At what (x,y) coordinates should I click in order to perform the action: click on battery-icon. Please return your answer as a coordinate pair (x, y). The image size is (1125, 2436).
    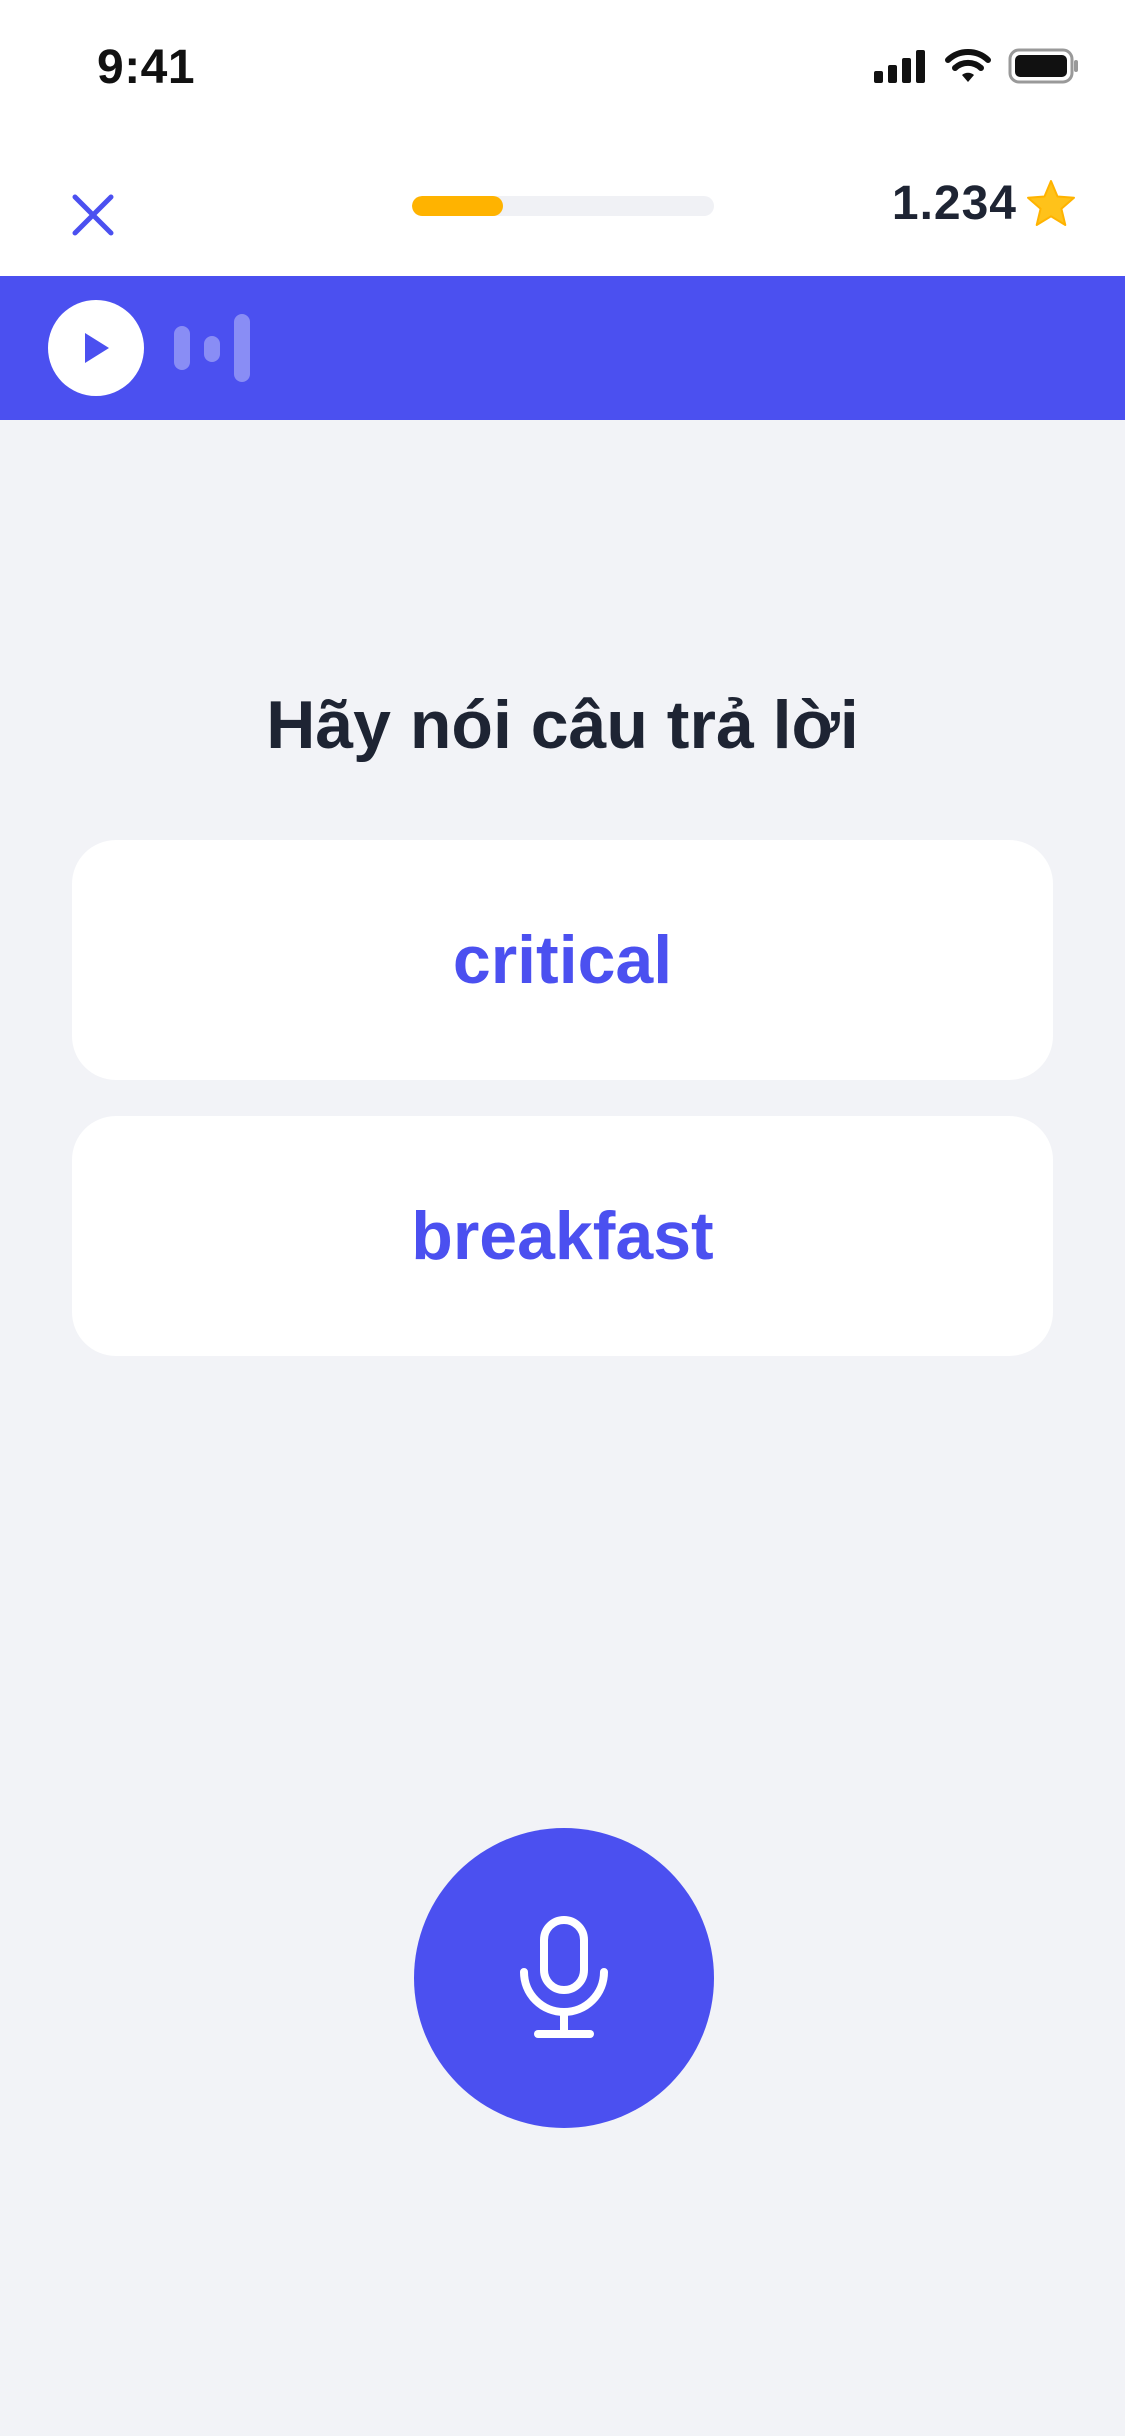
    Looking at the image, I should click on (1043, 66).